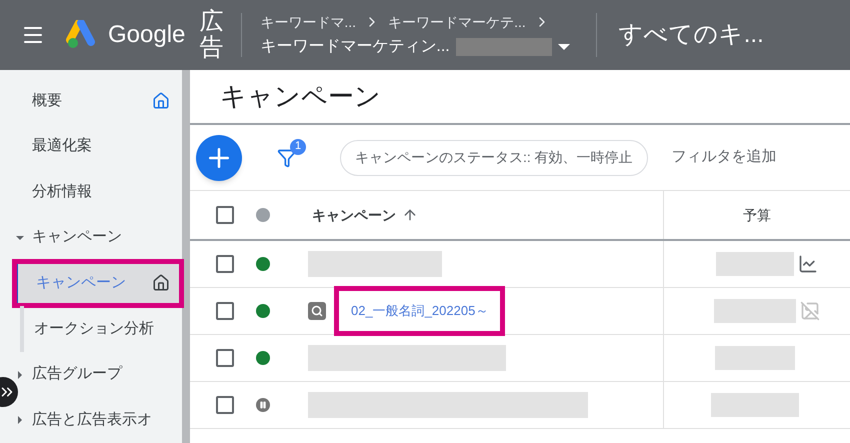 This screenshot has height=443, width=850. Describe the element at coordinates (91, 192) in the screenshot. I see `sidebar-item: 分析情報` at that location.